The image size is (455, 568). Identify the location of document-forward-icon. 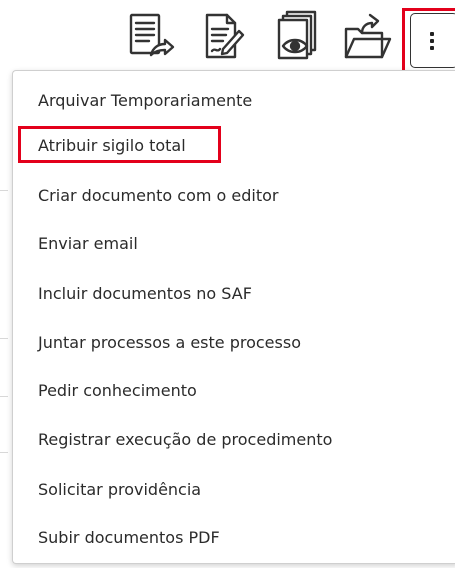
(151, 36).